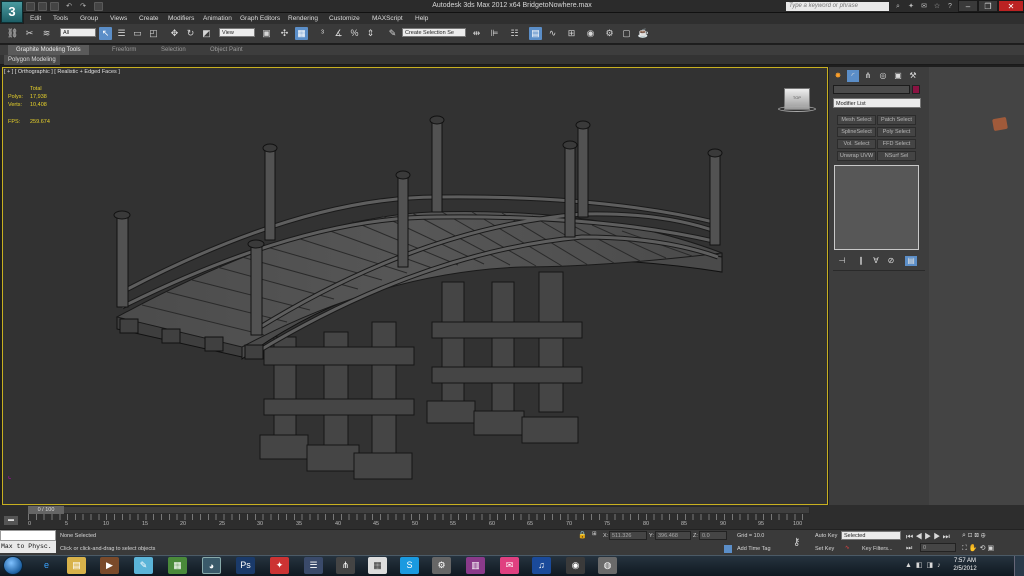 The height and width of the screenshot is (576, 1024). Describe the element at coordinates (211, 565) in the screenshot. I see `3ds-max-taskbar-icon: ◕` at that location.